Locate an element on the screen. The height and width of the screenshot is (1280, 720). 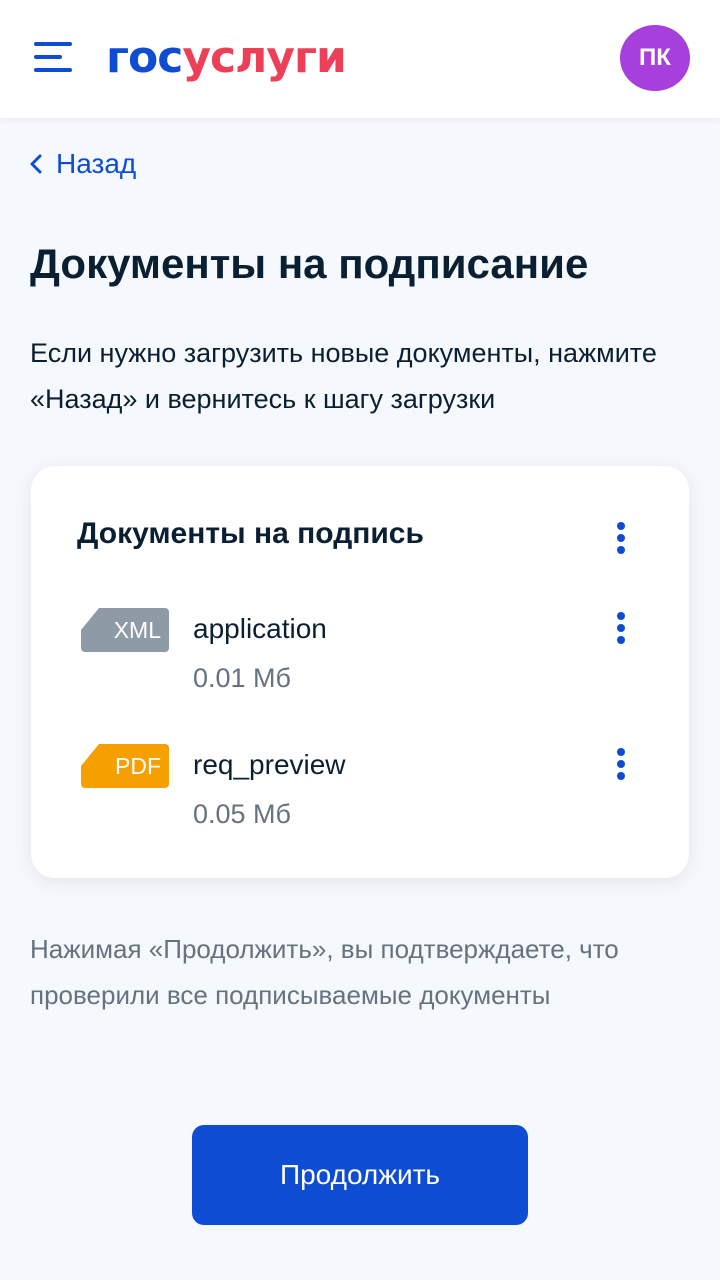
card-more-options-icon is located at coordinates (621, 538).